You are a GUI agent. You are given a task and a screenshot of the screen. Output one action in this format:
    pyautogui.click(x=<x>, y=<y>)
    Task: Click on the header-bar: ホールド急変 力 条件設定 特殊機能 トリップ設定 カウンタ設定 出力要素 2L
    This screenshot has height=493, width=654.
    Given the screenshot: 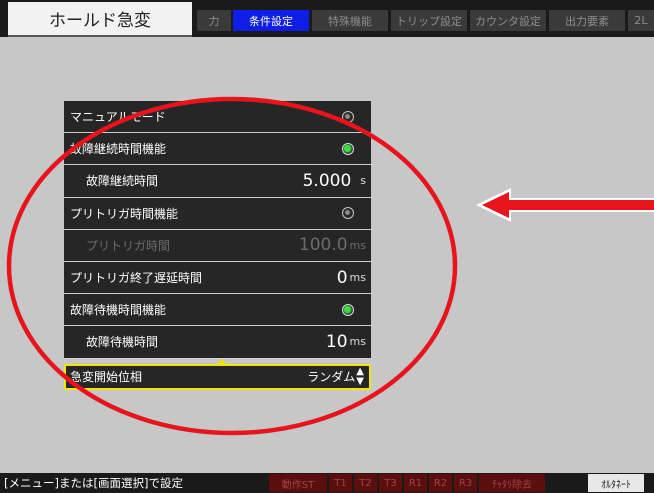 What is the action you would take?
    pyautogui.click(x=327, y=18)
    